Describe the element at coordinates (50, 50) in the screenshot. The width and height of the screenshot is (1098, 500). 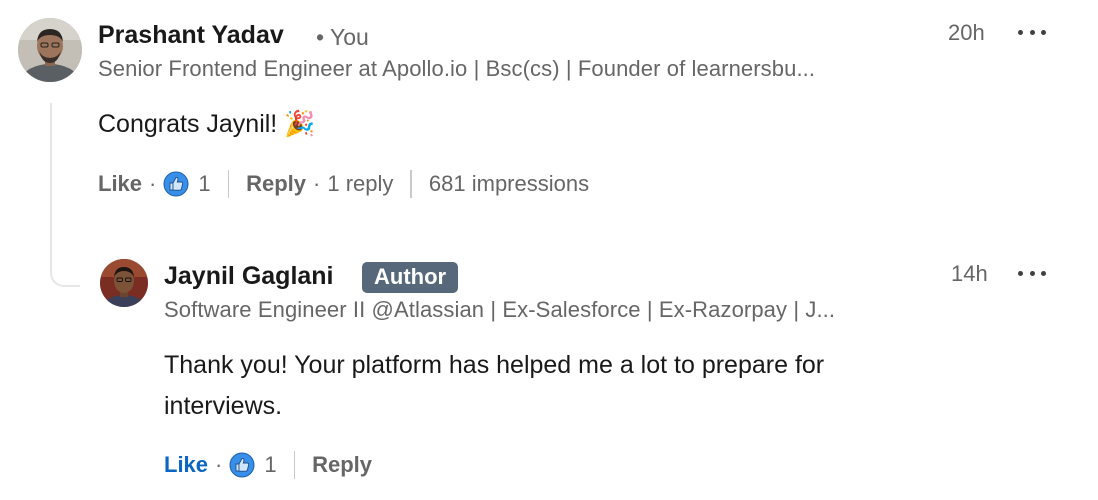
I see `avatar-prashant` at that location.